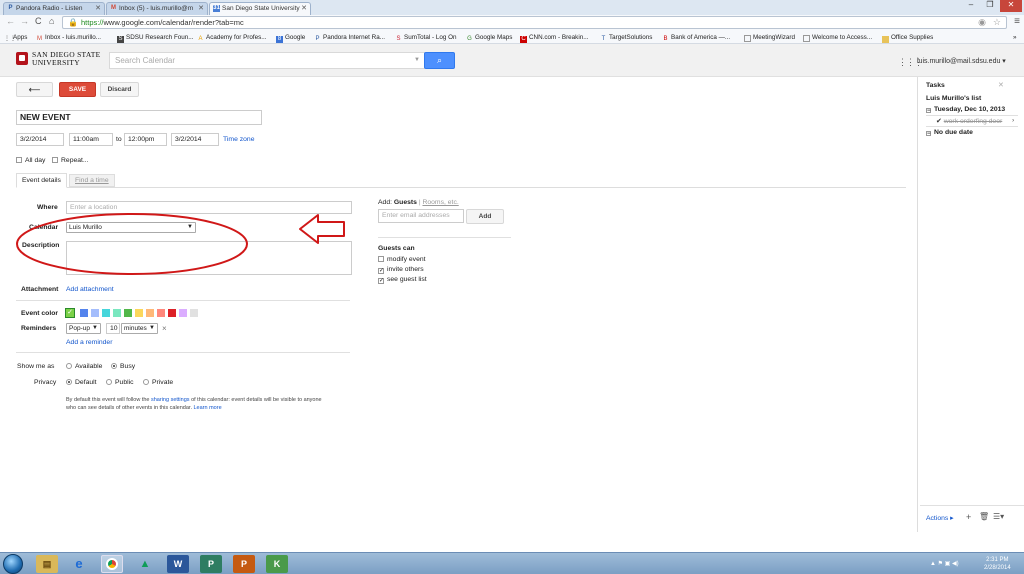  What do you see at coordinates (112, 564) in the screenshot?
I see `chrome-icon` at bounding box center [112, 564].